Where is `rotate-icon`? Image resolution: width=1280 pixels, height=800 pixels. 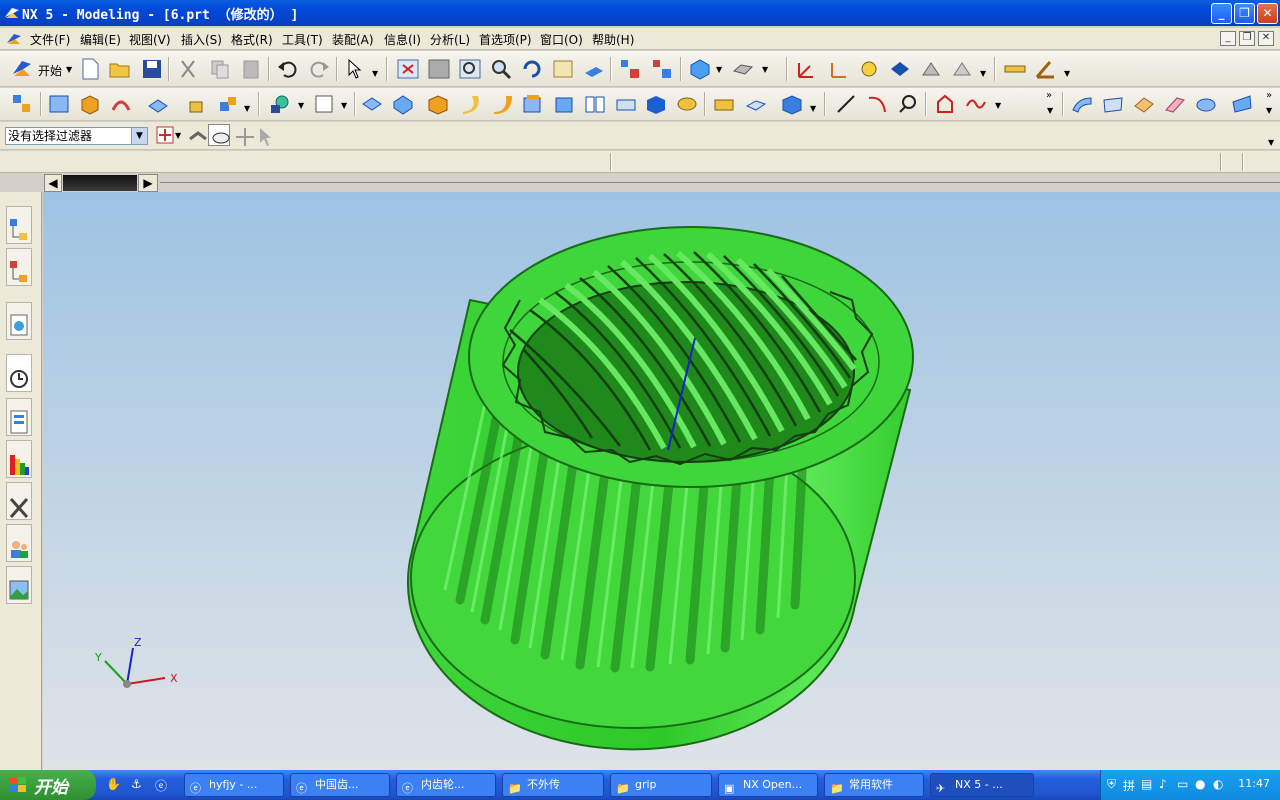 rotate-icon is located at coordinates (532, 69).